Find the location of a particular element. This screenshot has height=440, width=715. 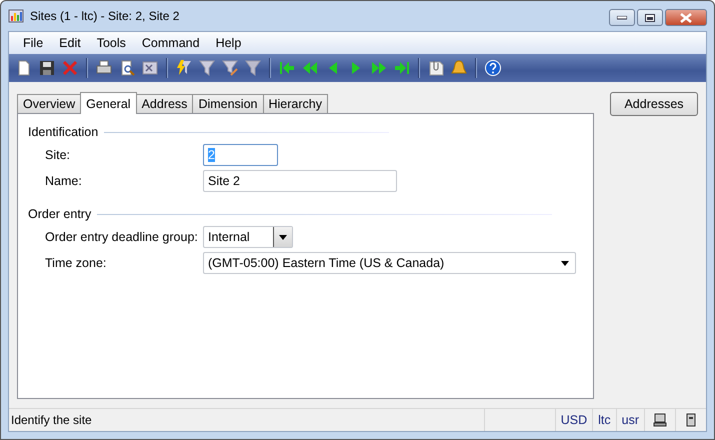

dropdown-field: (GMT-05:00) Eastern Time (US & Canada) is located at coordinates (389, 263).